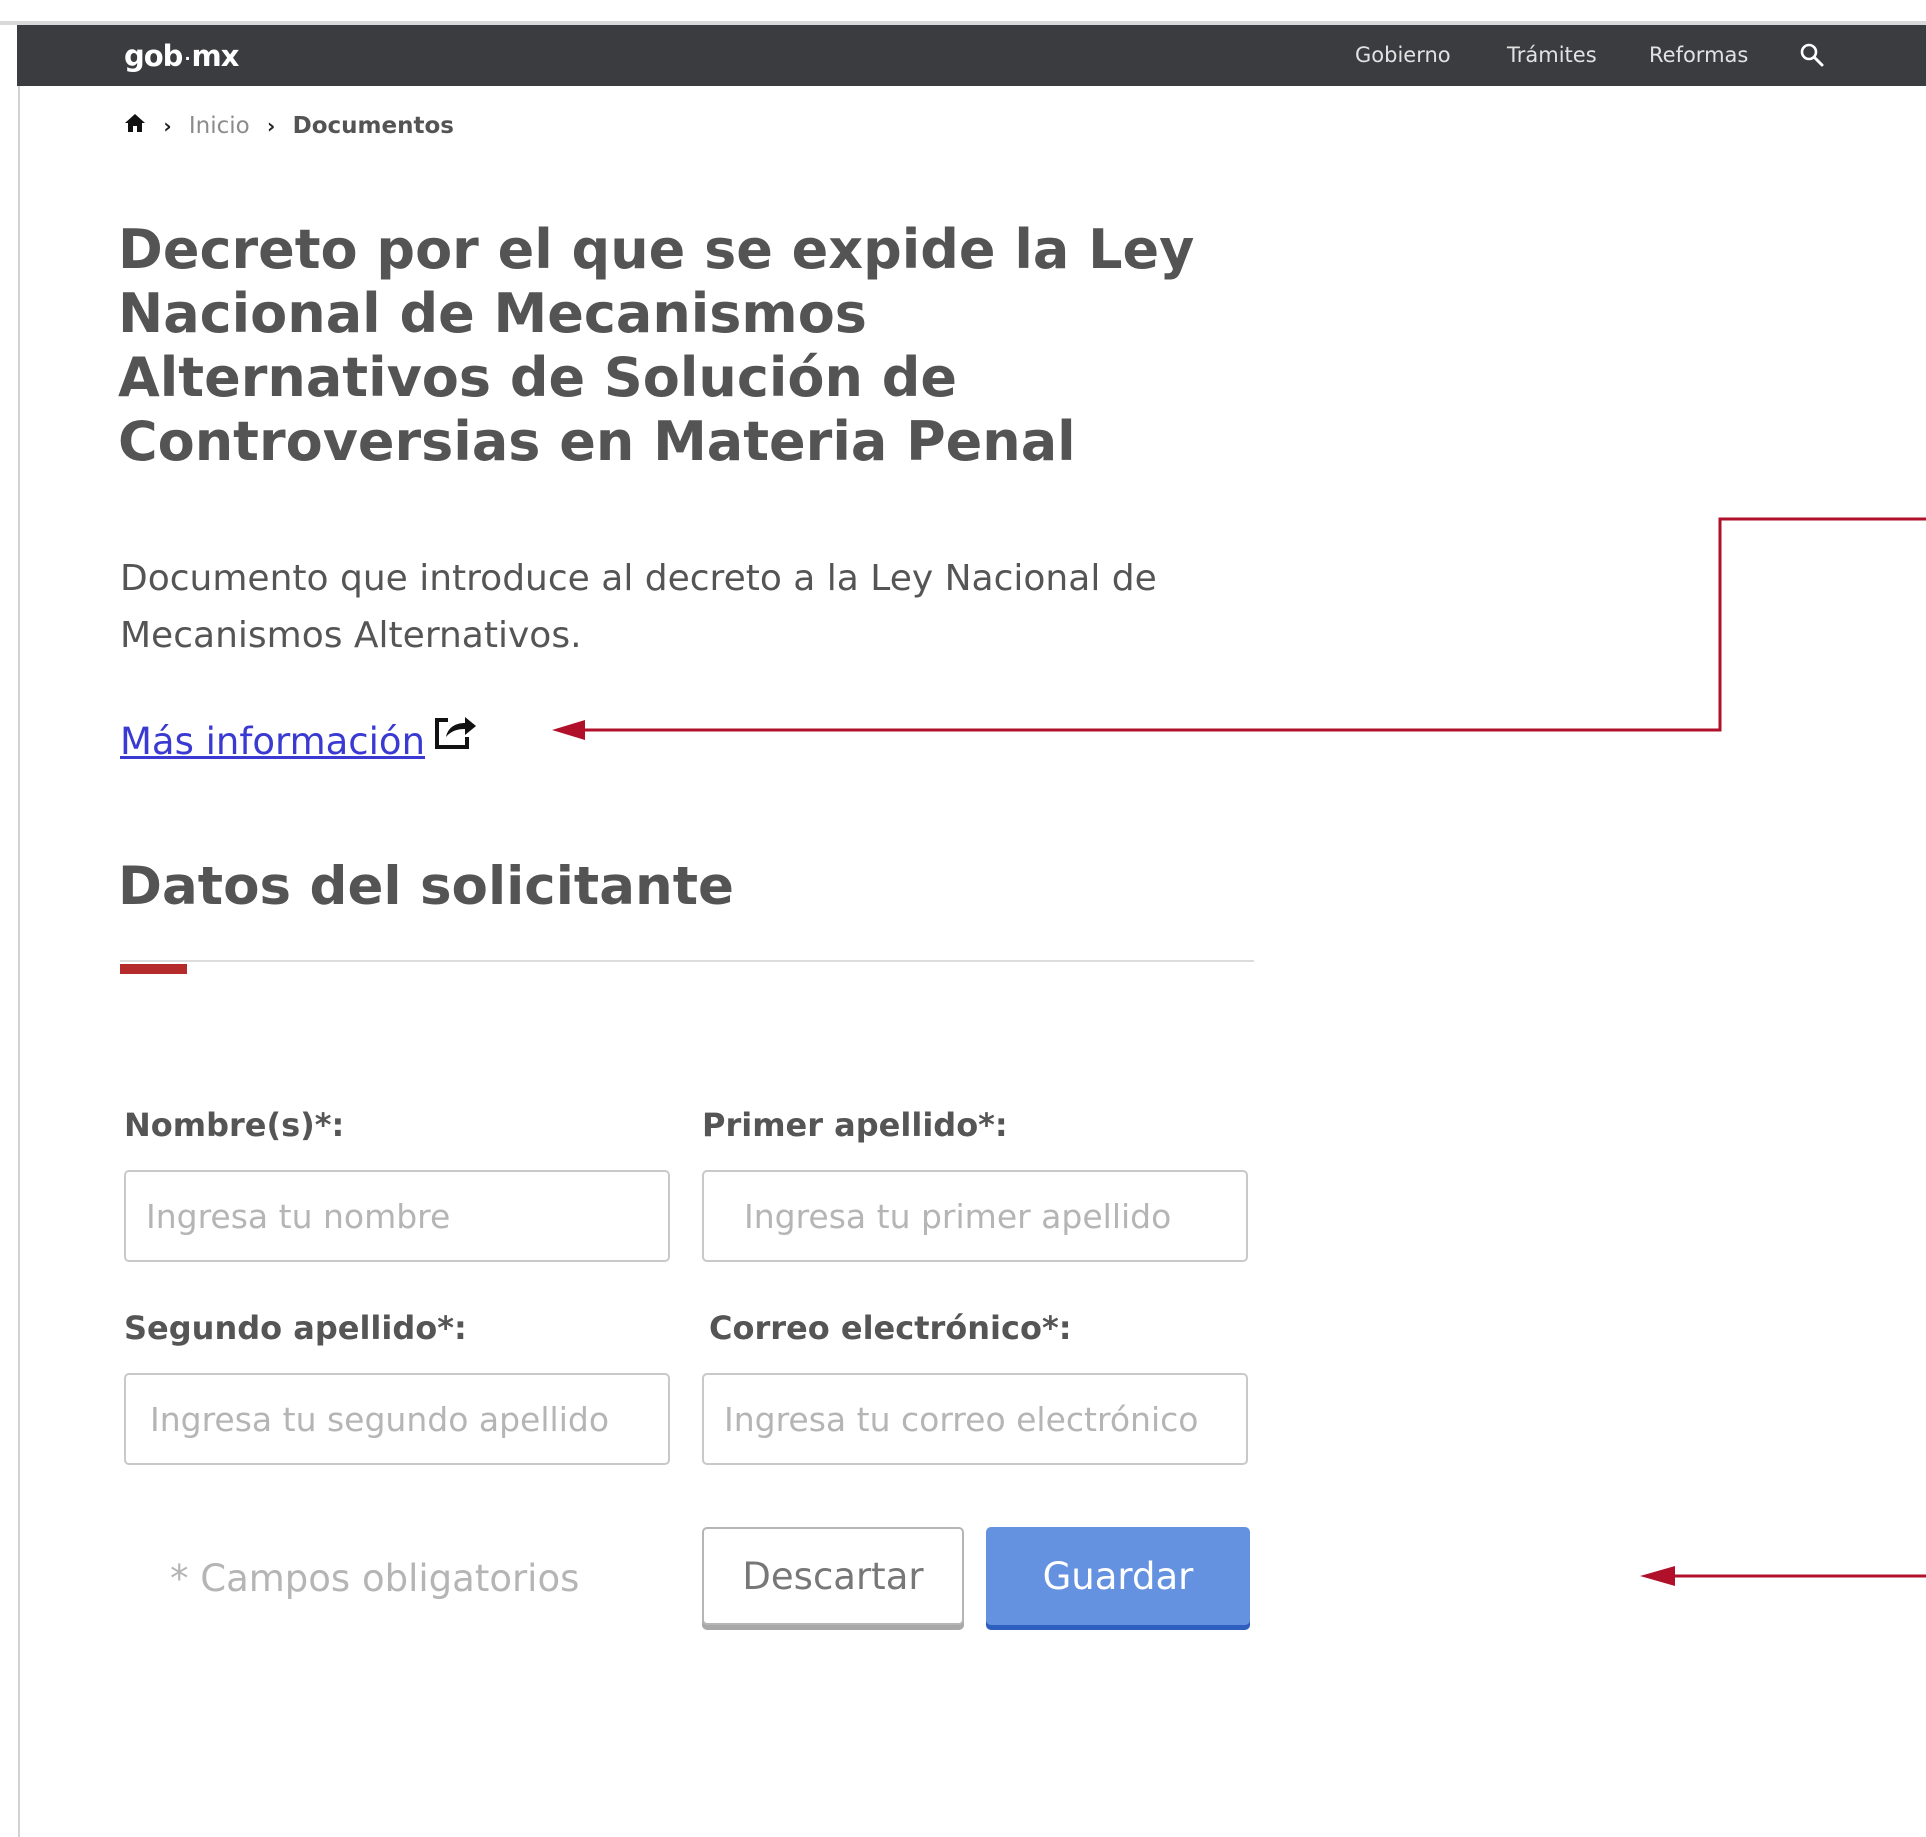 Image resolution: width=1926 pixels, height=1837 pixels. I want to click on breadcrumb: › Inicio › Documentos, so click(289, 126).